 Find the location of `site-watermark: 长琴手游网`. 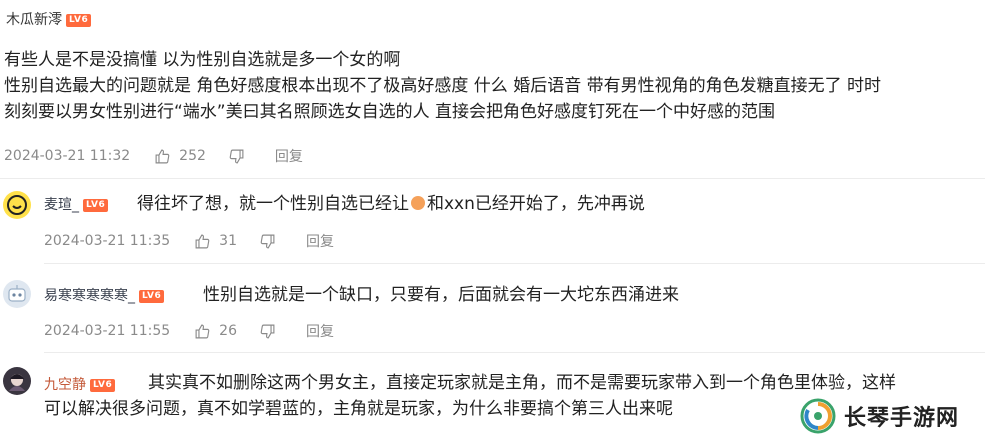

site-watermark: 长琴手游网 is located at coordinates (879, 416).